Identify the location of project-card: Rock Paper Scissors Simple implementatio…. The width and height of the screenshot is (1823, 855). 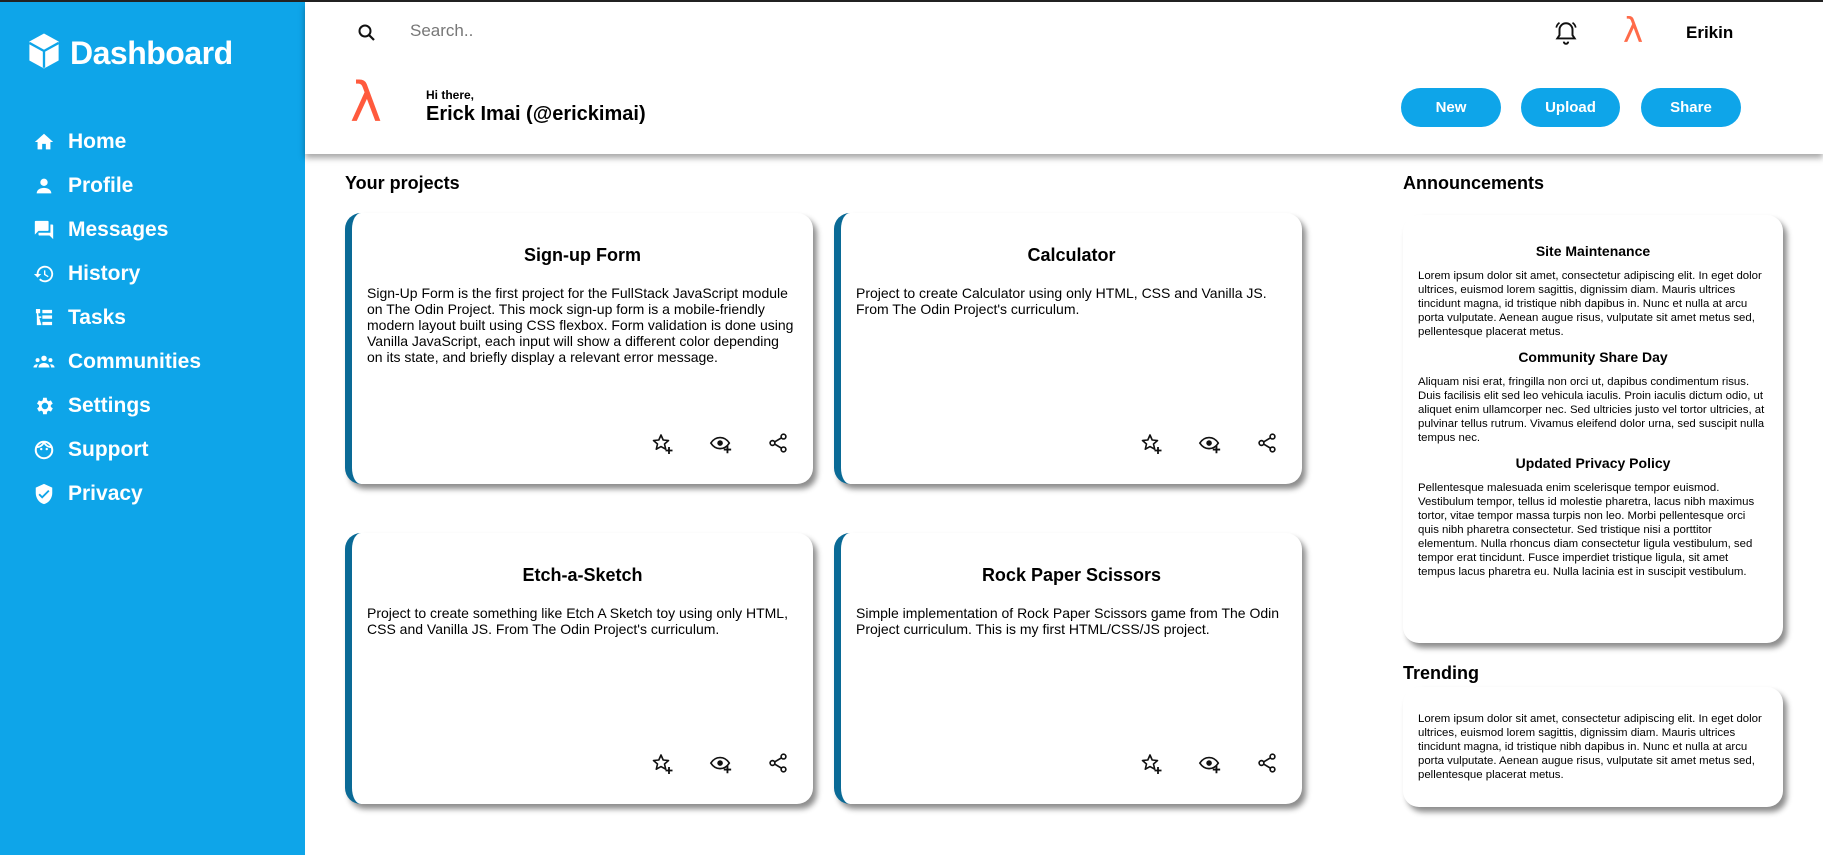
(1068, 668).